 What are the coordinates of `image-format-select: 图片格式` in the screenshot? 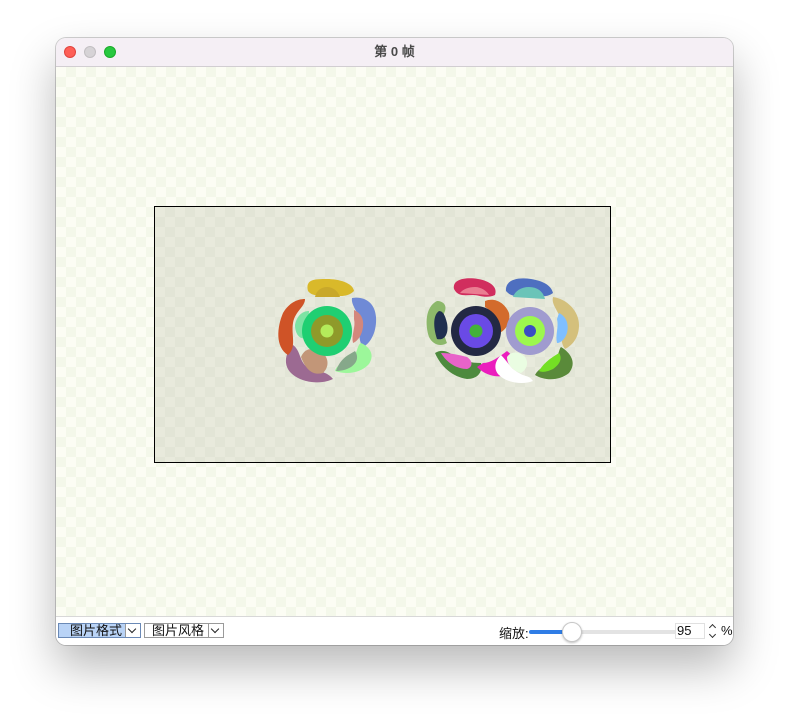 It's located at (99, 630).